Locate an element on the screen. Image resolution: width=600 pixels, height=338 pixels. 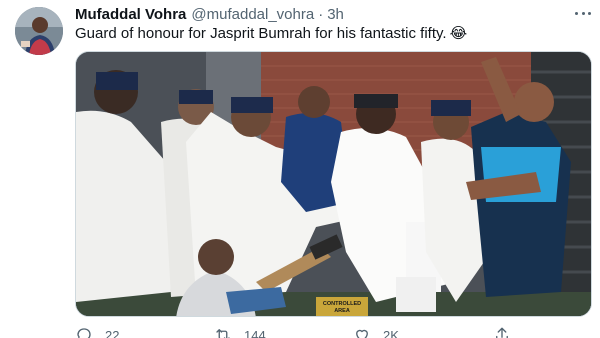
retweet-icon is located at coordinates (223, 333).